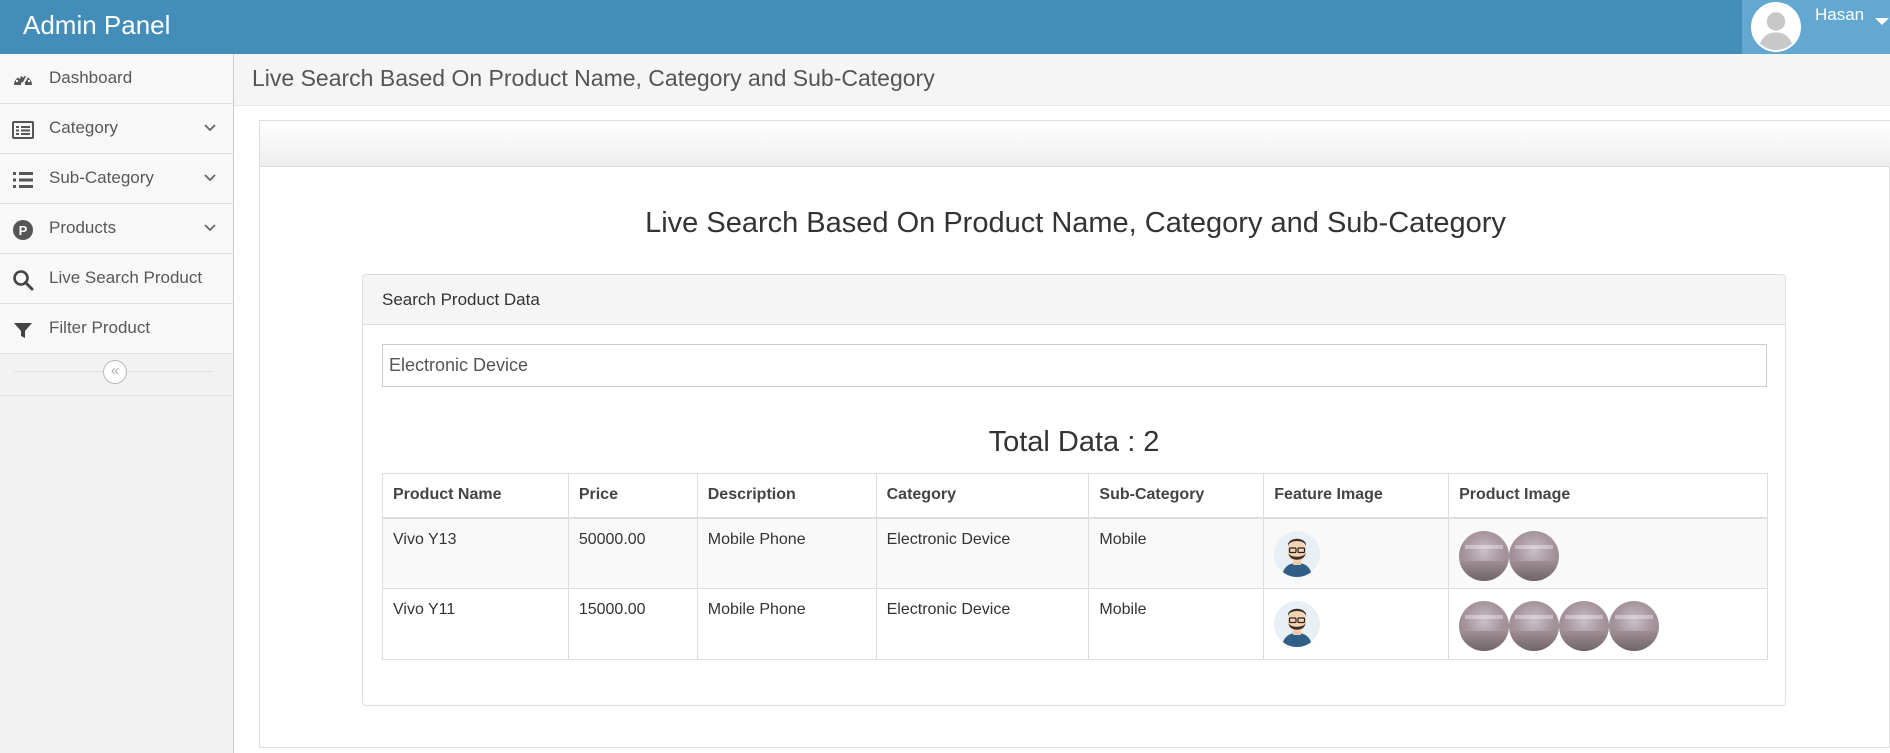  I want to click on cell-product-name: Vivo Y11, so click(475, 624).